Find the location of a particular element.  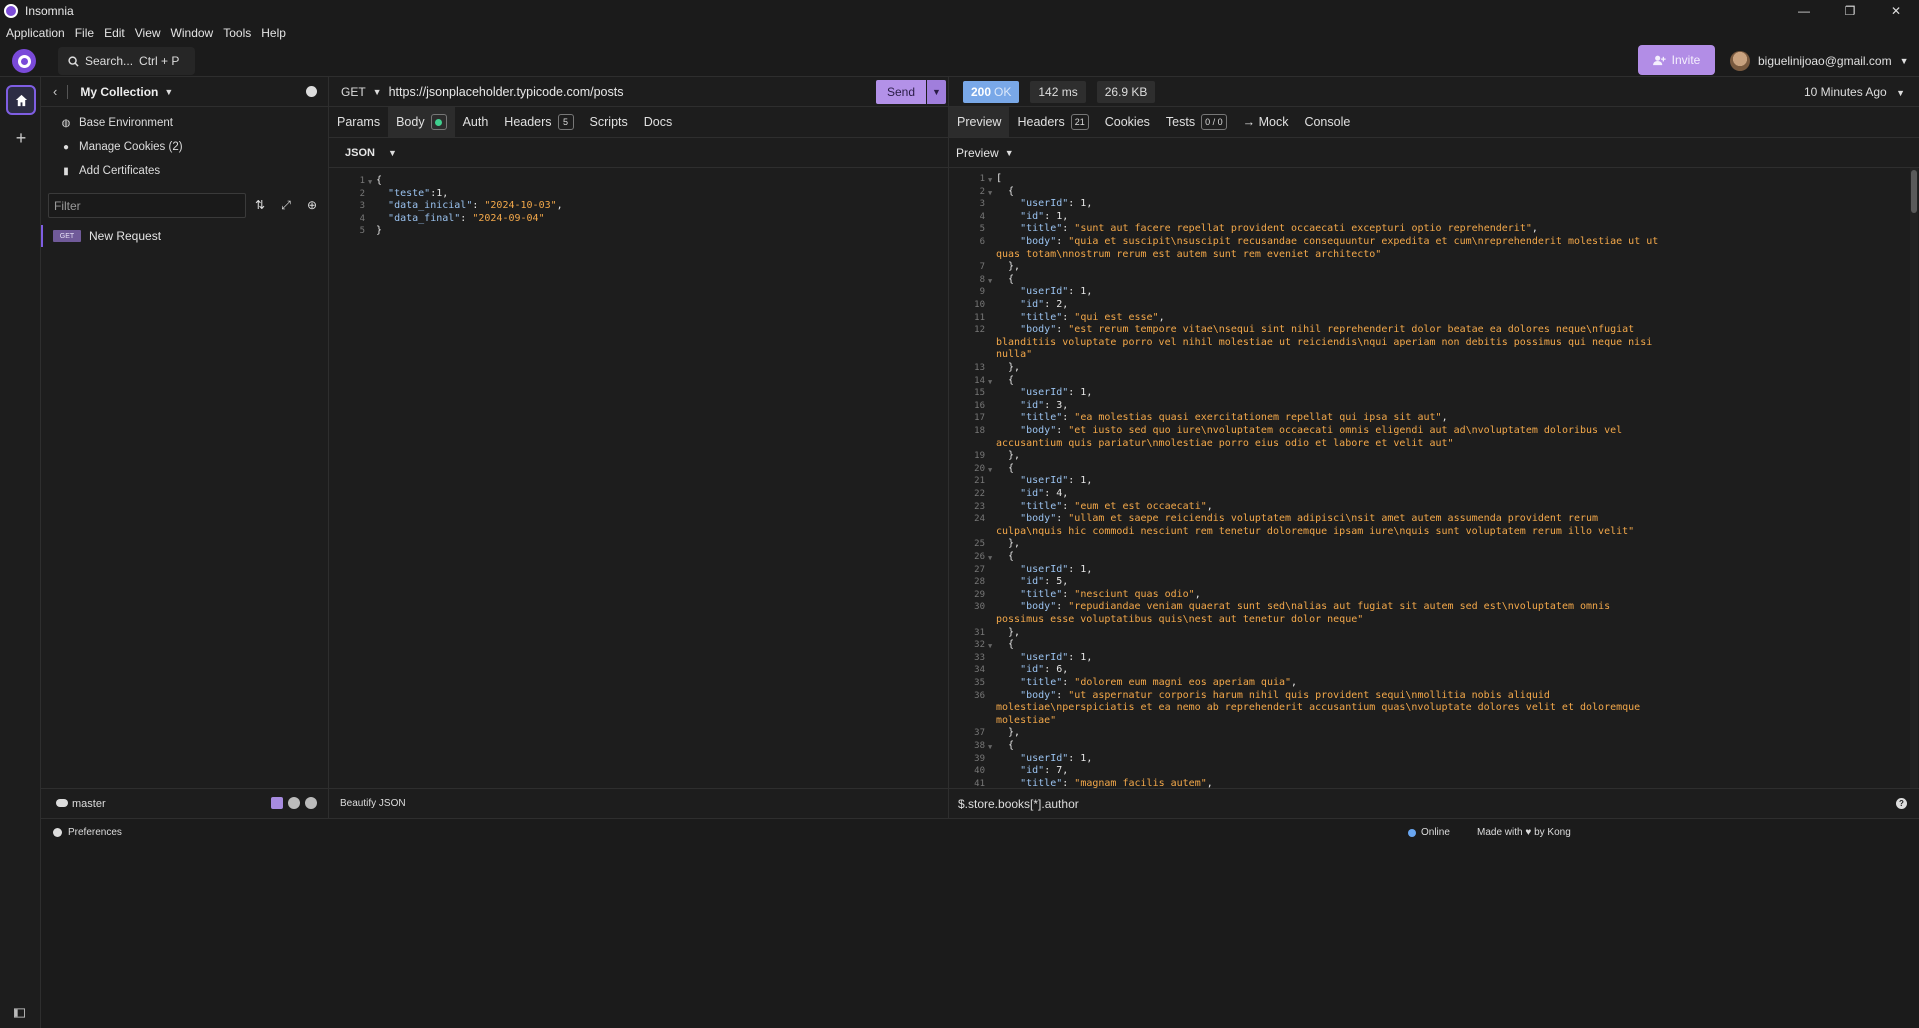

title-bar: Insomnia — ❐ ✕ is located at coordinates (959, 11).